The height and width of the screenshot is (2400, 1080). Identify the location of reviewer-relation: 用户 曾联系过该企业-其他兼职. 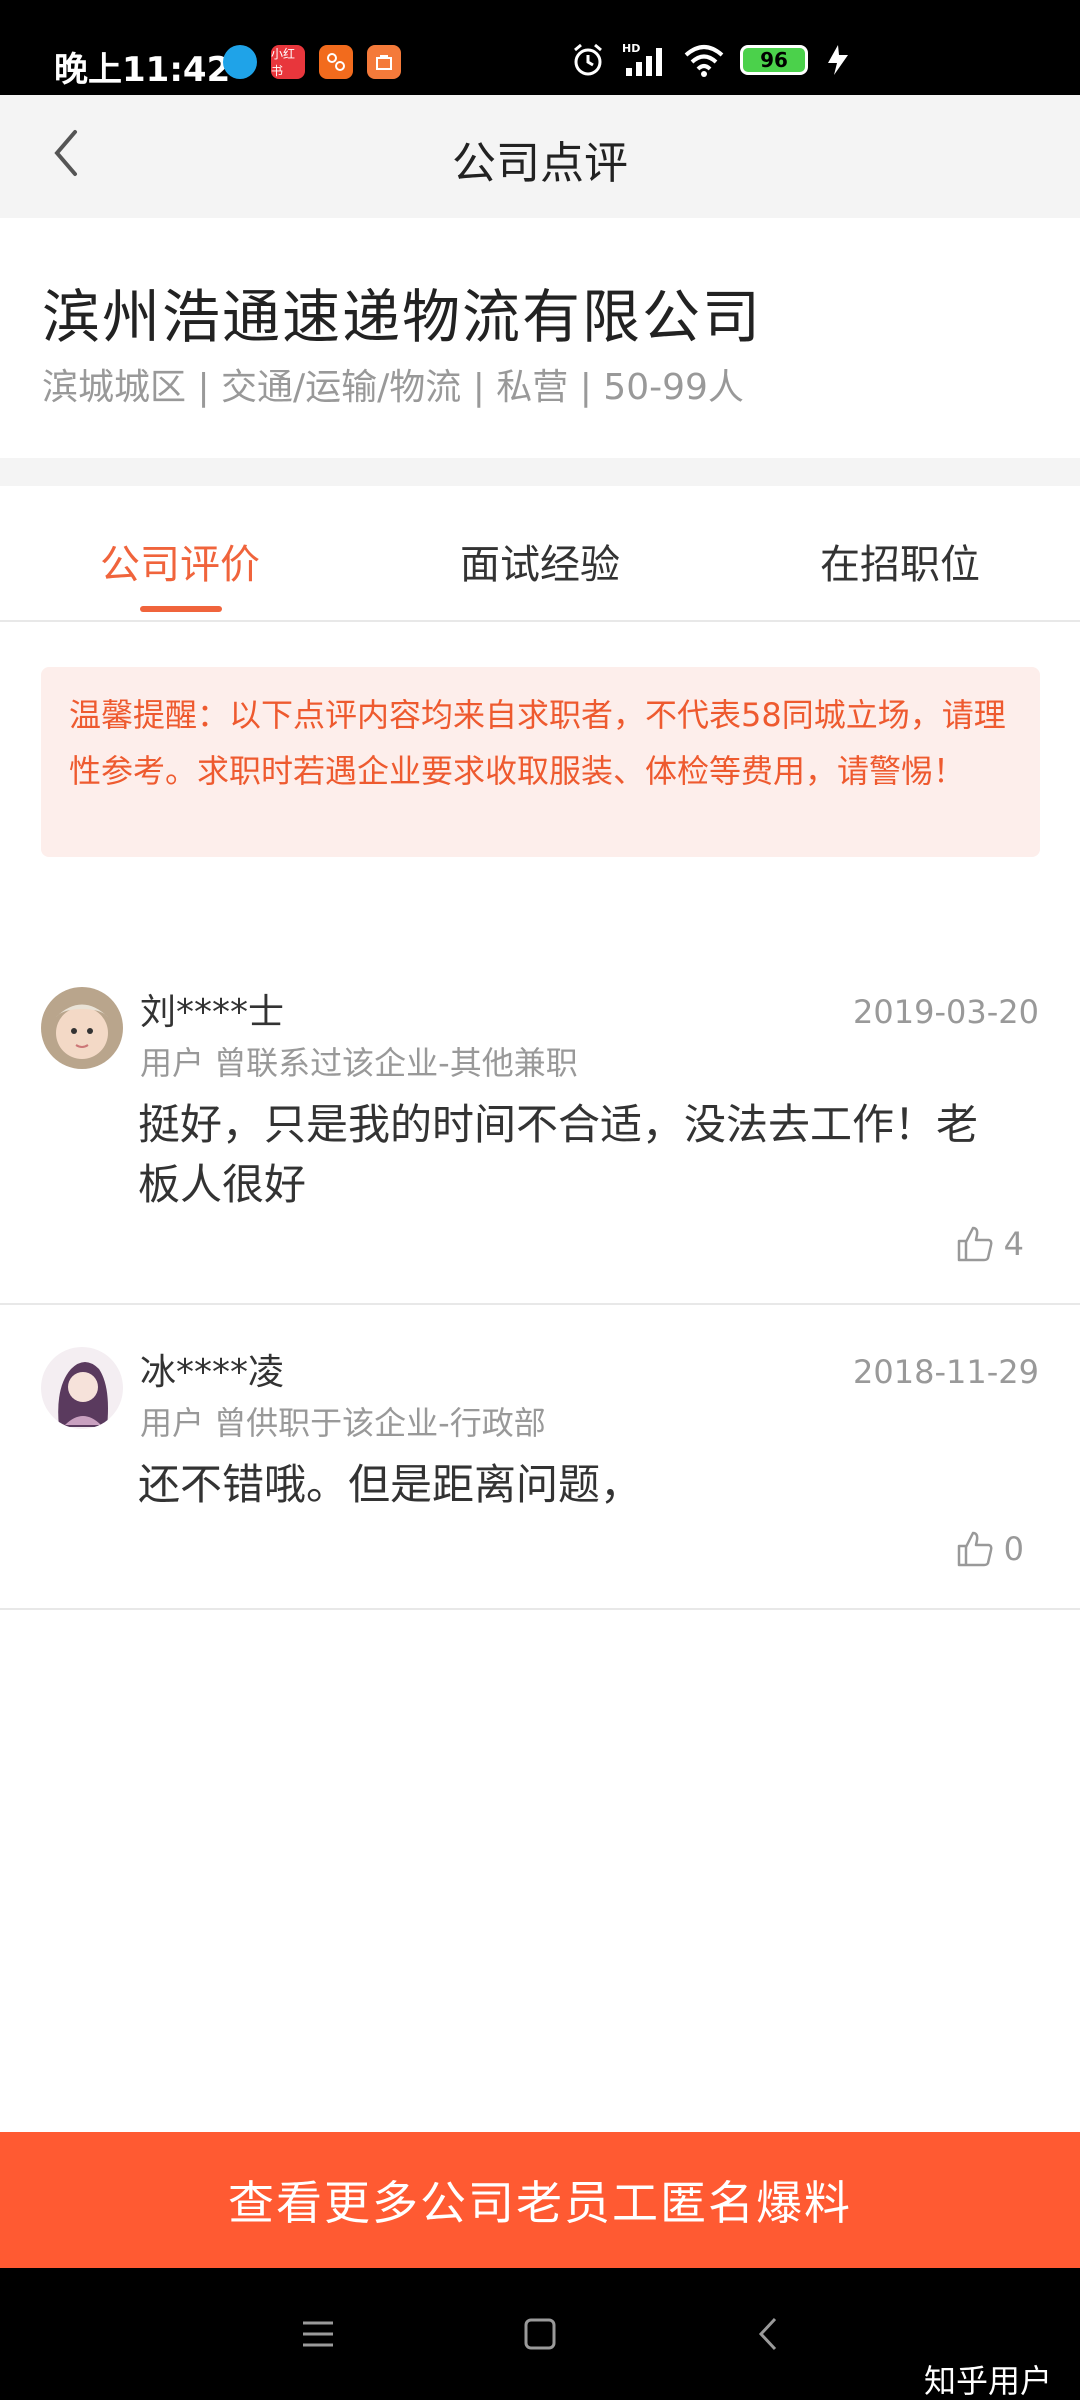
(359, 1063).